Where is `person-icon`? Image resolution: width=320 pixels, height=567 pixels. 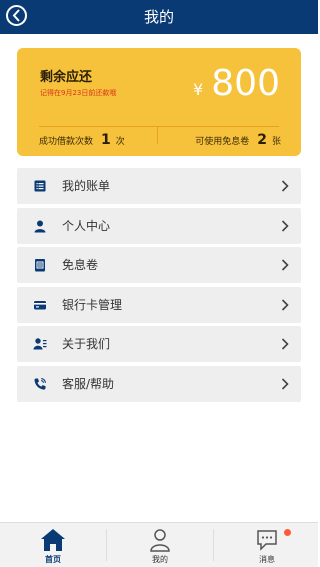 person-icon is located at coordinates (40, 226).